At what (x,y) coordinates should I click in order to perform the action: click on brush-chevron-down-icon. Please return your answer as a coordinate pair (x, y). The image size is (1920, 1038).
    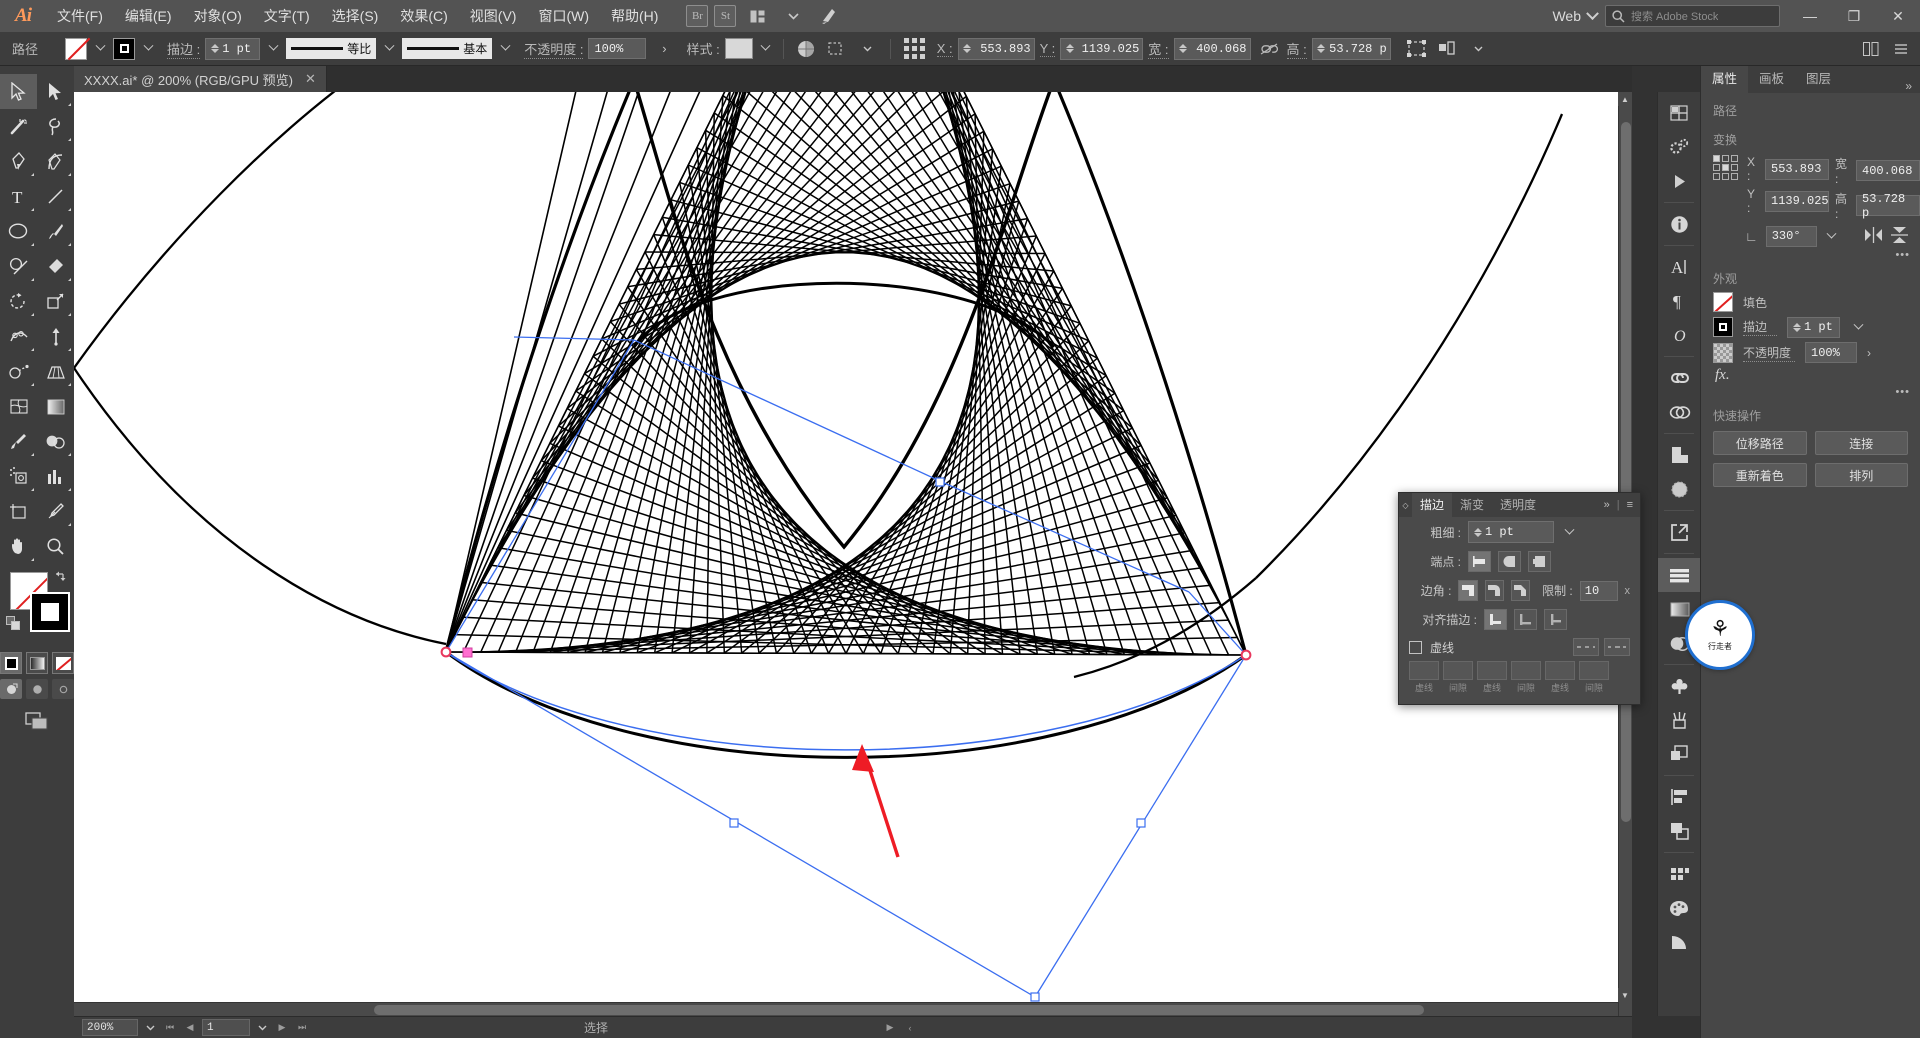
    Looking at the image, I should click on (505, 49).